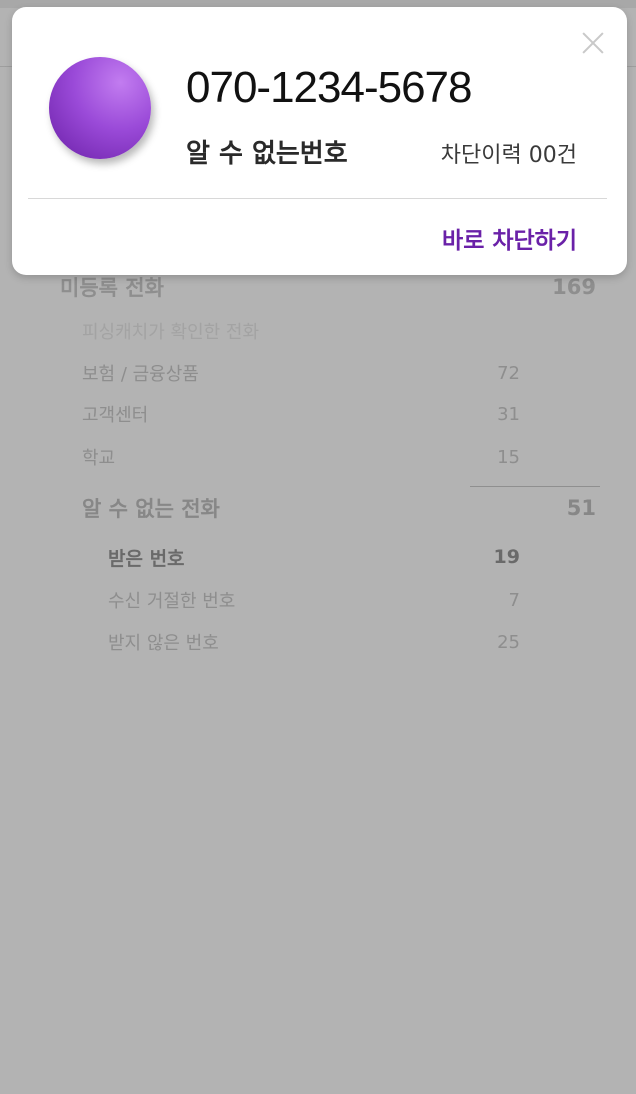 Image resolution: width=636 pixels, height=1094 pixels. What do you see at coordinates (593, 43) in the screenshot?
I see `close-icon` at bounding box center [593, 43].